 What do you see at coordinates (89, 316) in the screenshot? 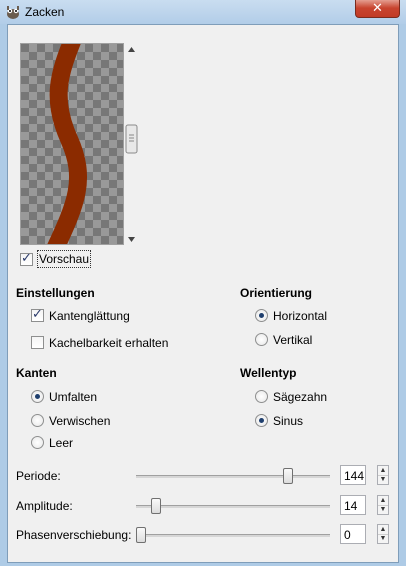
I see `antialias-label: Kantenglättung` at bounding box center [89, 316].